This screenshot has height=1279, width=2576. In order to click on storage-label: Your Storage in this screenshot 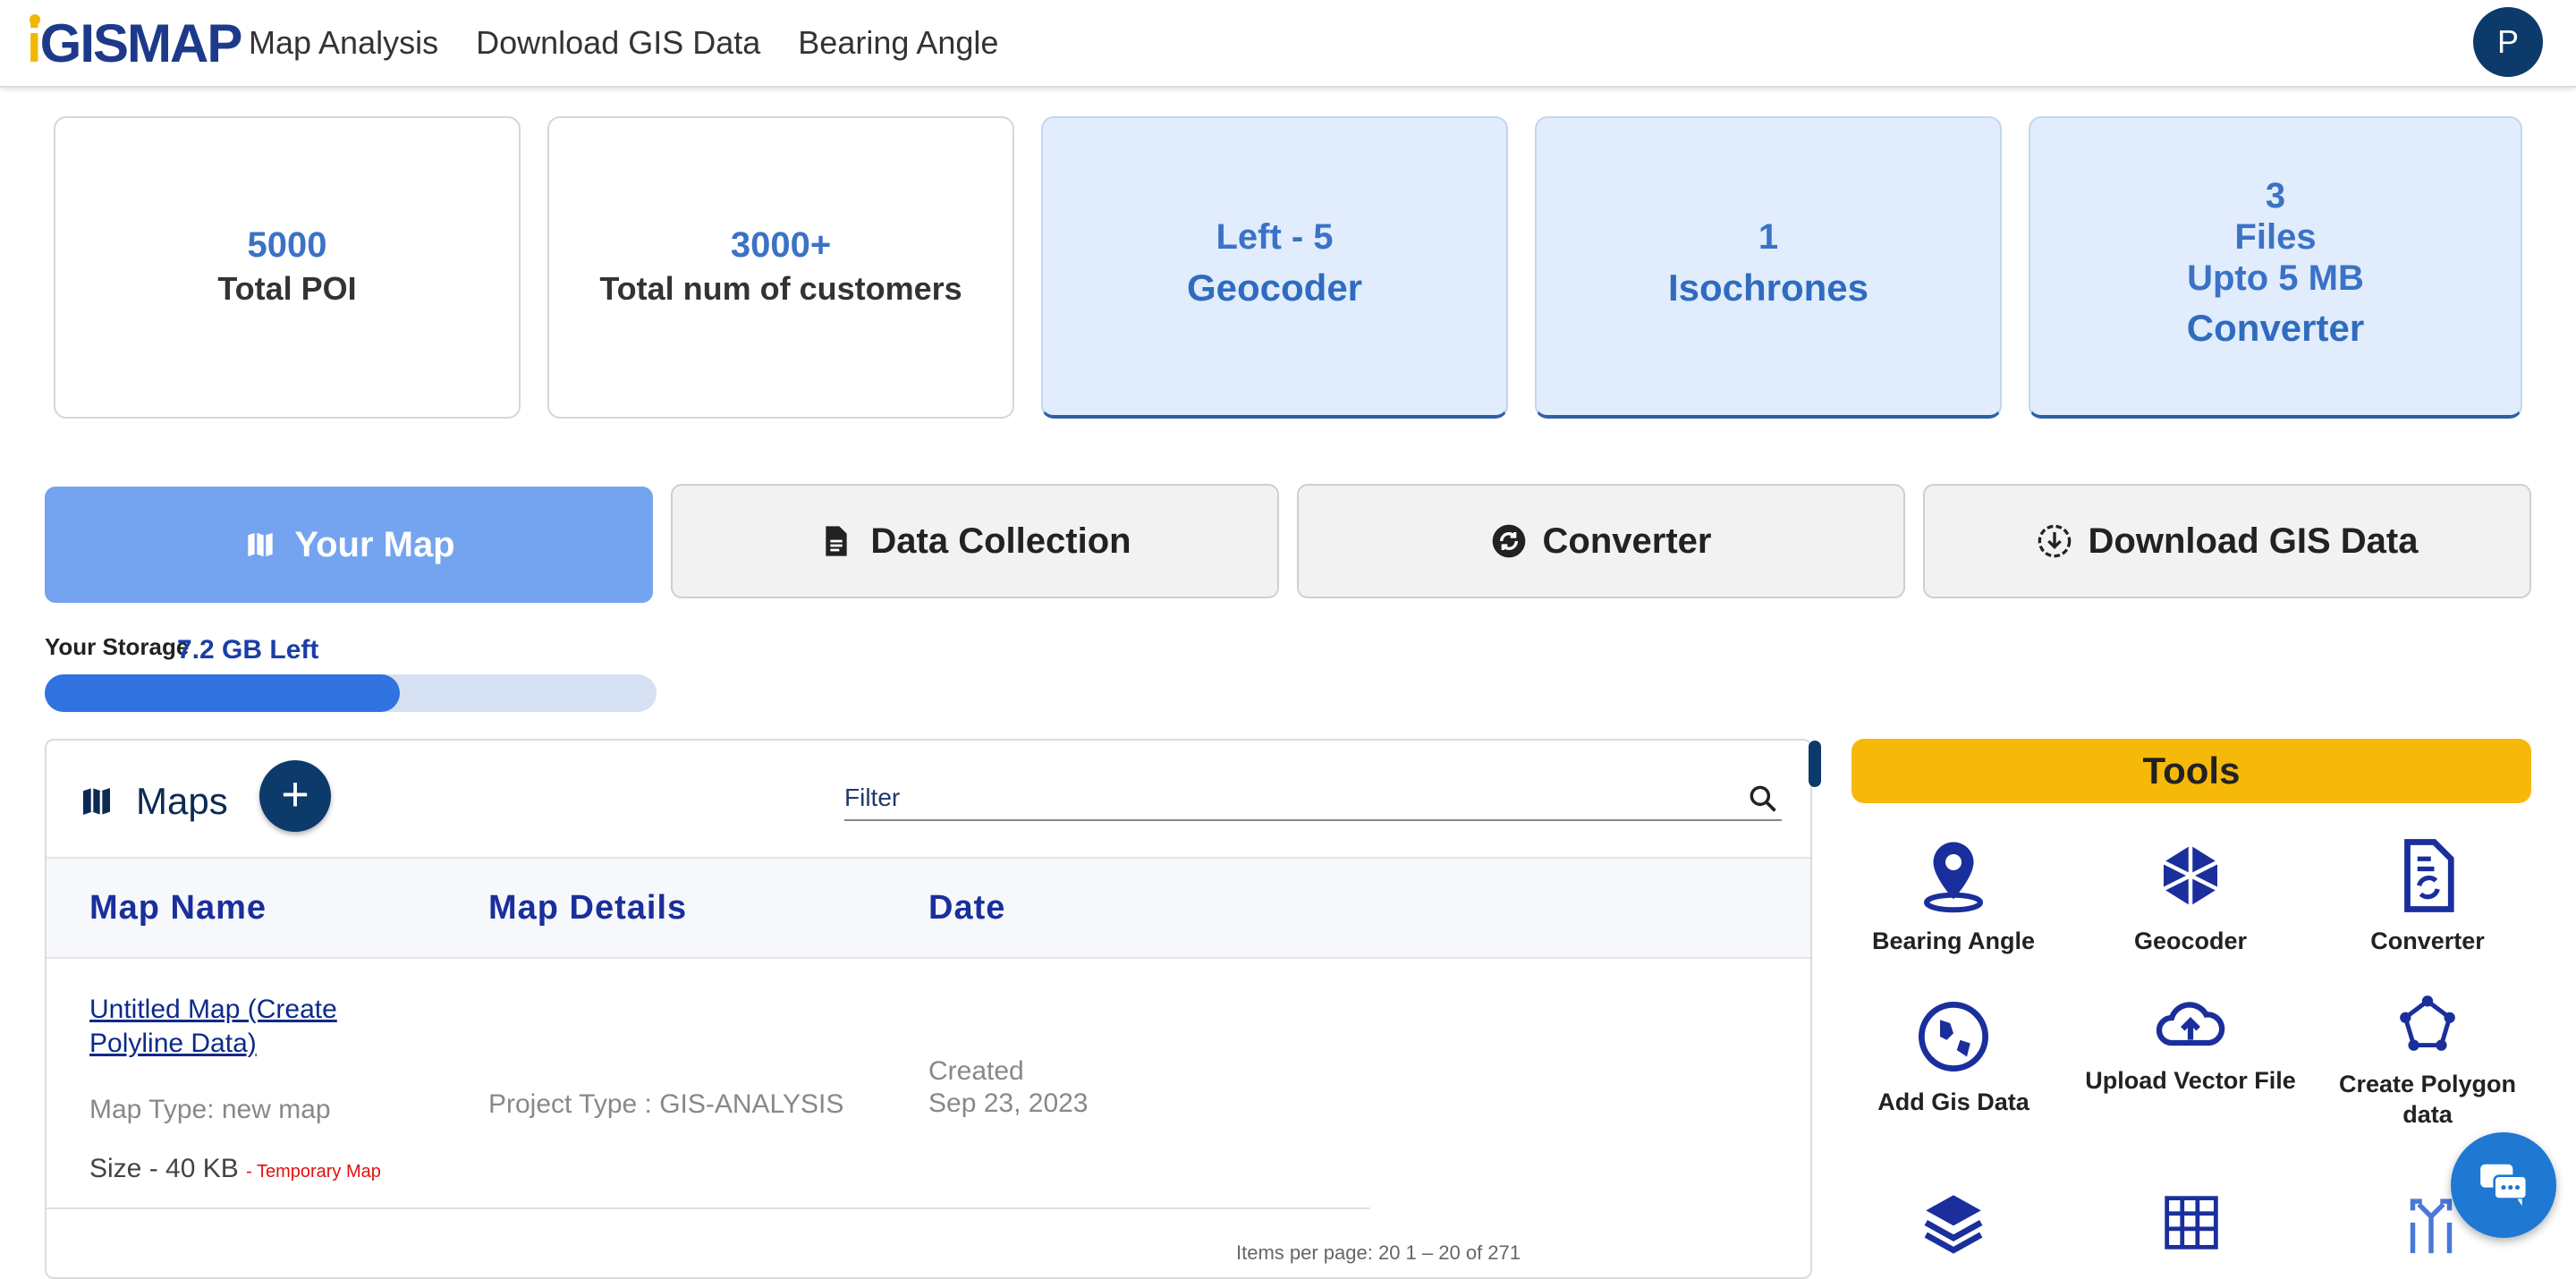, I will do `click(117, 646)`.